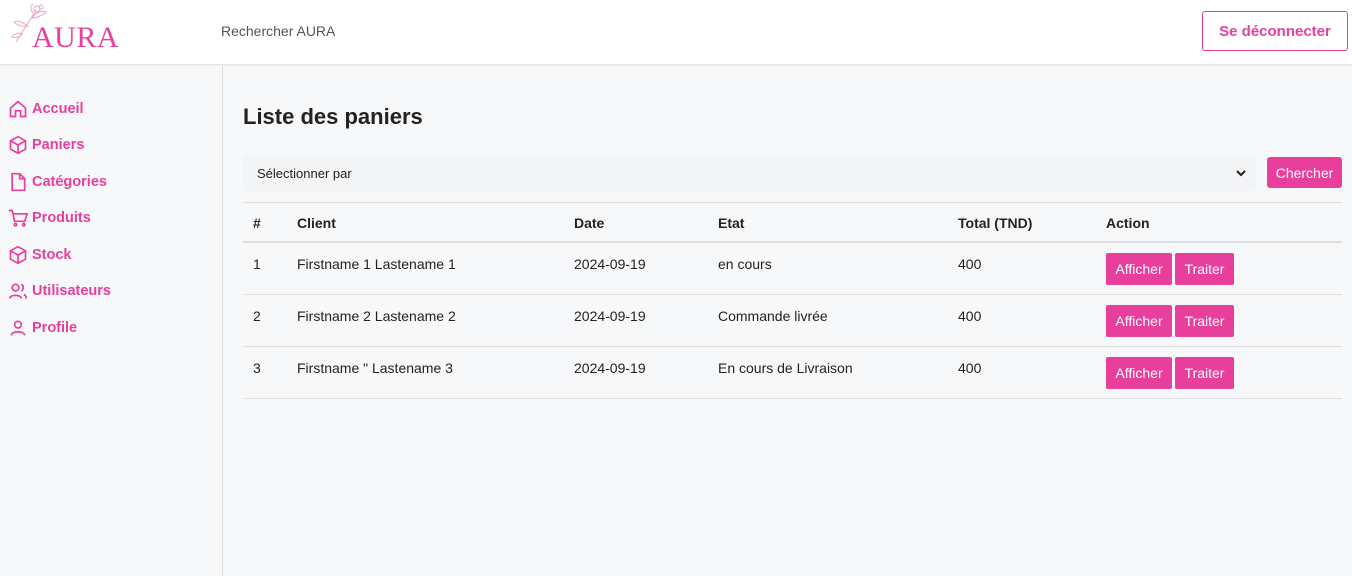 Image resolution: width=1352 pixels, height=576 pixels. I want to click on cell-num: 2, so click(257, 316).